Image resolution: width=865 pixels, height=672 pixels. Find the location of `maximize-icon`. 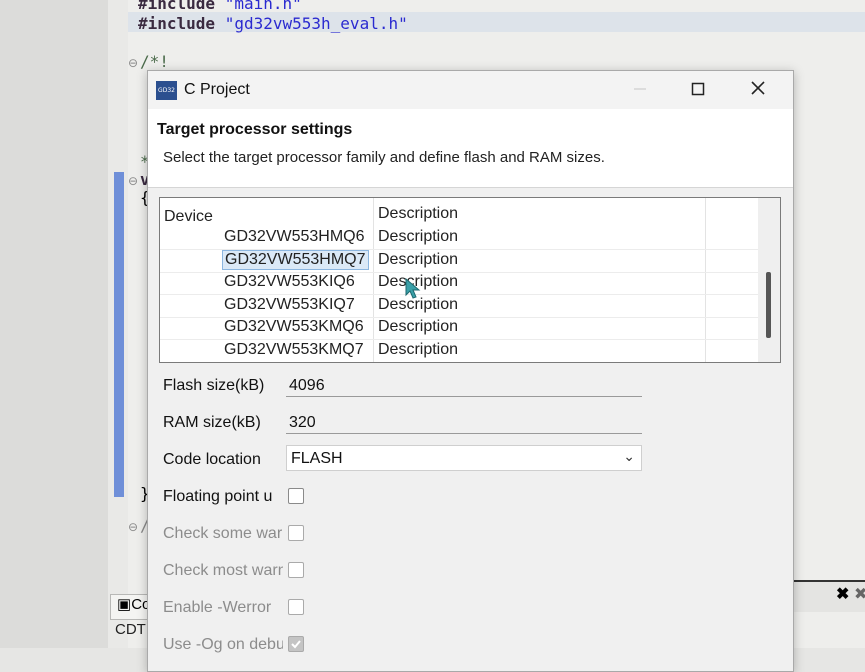

maximize-icon is located at coordinates (698, 89).